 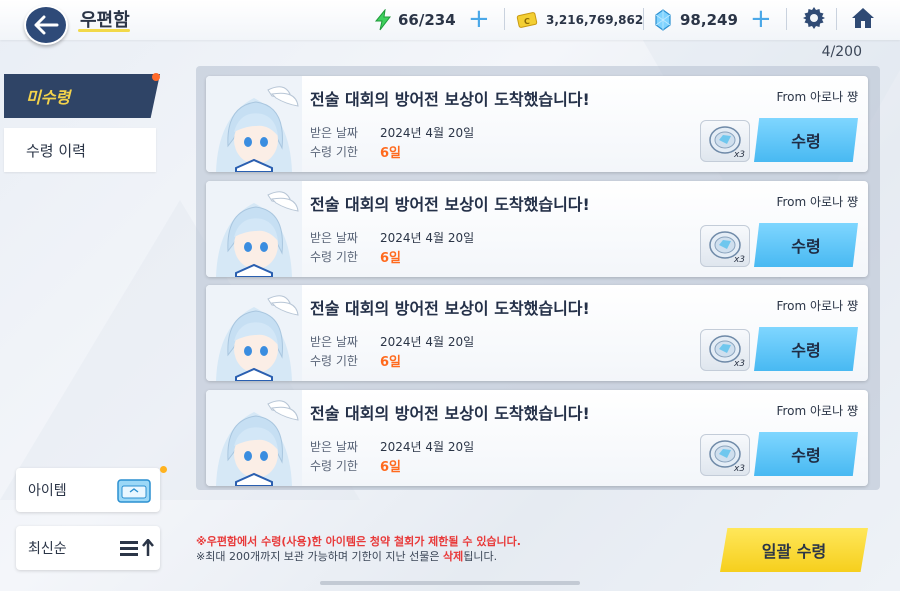 I want to click on claim-all-label: 일괄 수령, so click(x=794, y=551).